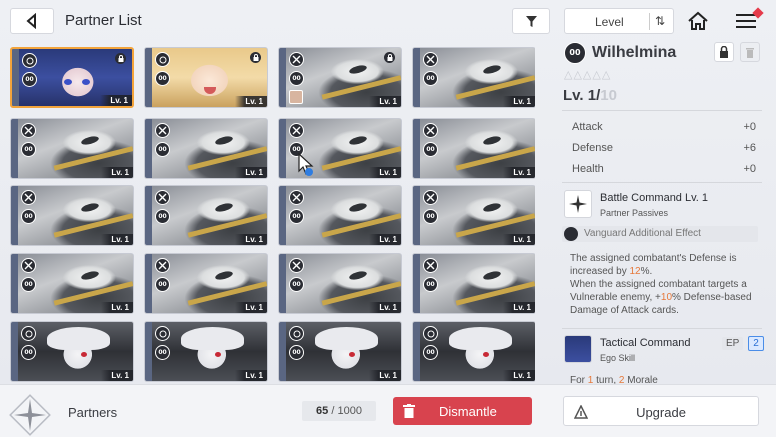 This screenshot has width=776, height=437. What do you see at coordinates (733, 343) in the screenshot?
I see `ep-label: EP` at bounding box center [733, 343].